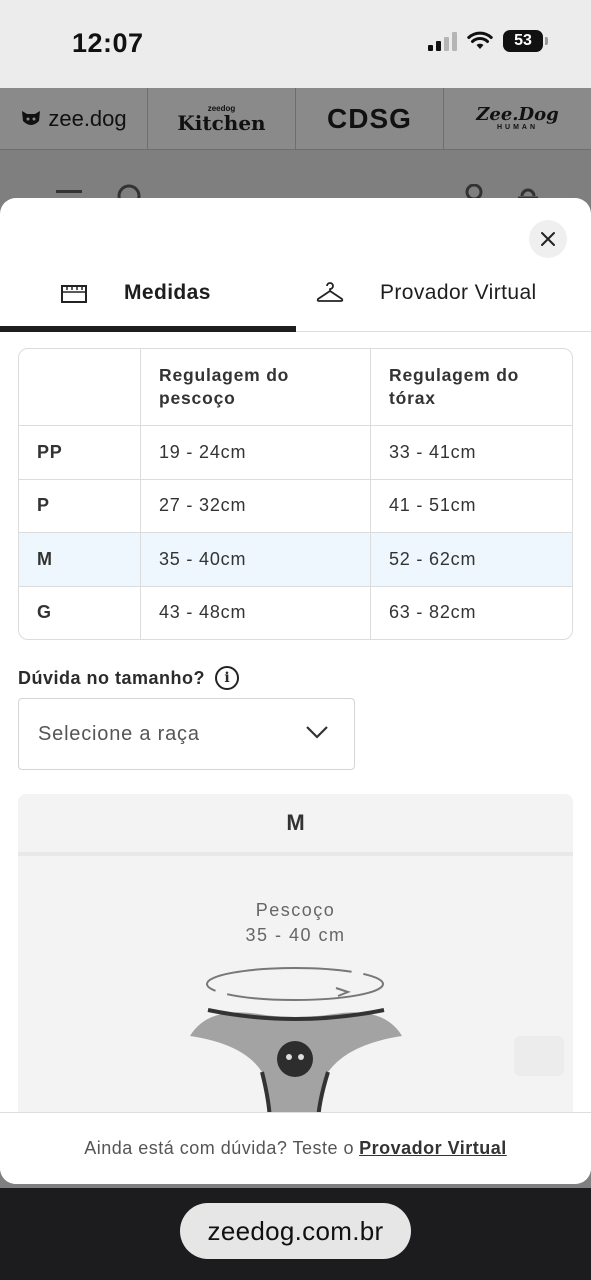  I want to click on brand-label: Kitchen, so click(221, 122).